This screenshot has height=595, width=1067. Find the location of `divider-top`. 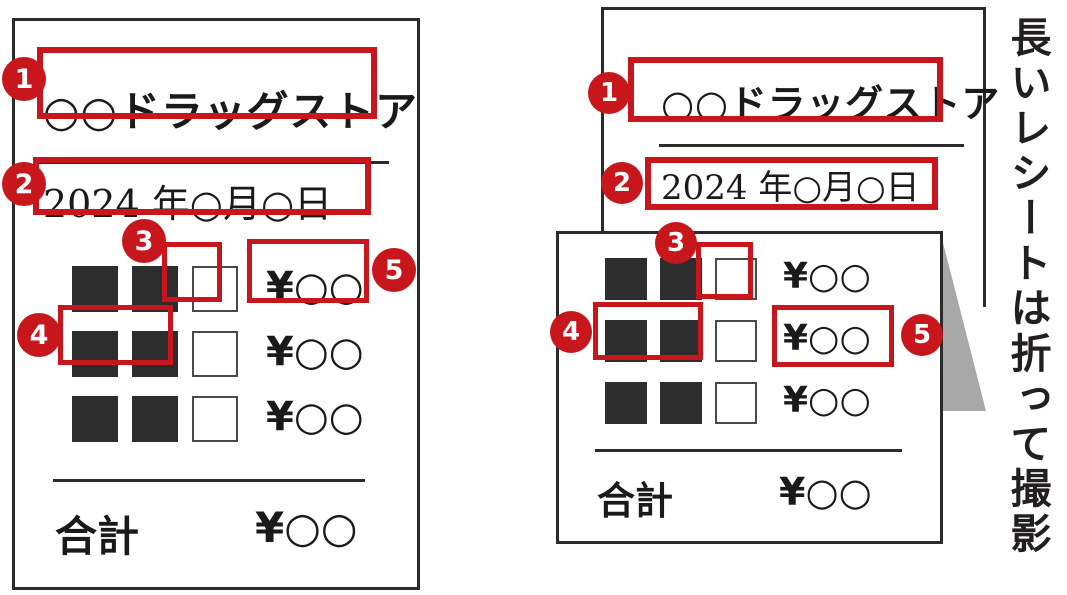

divider-top is located at coordinates (811, 145).